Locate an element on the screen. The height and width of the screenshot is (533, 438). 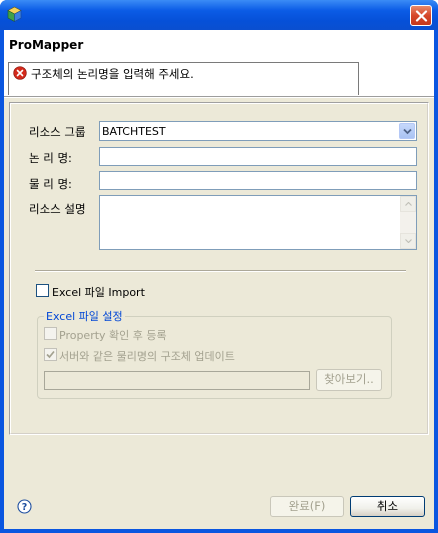
scroll-up-button is located at coordinates (408, 204).